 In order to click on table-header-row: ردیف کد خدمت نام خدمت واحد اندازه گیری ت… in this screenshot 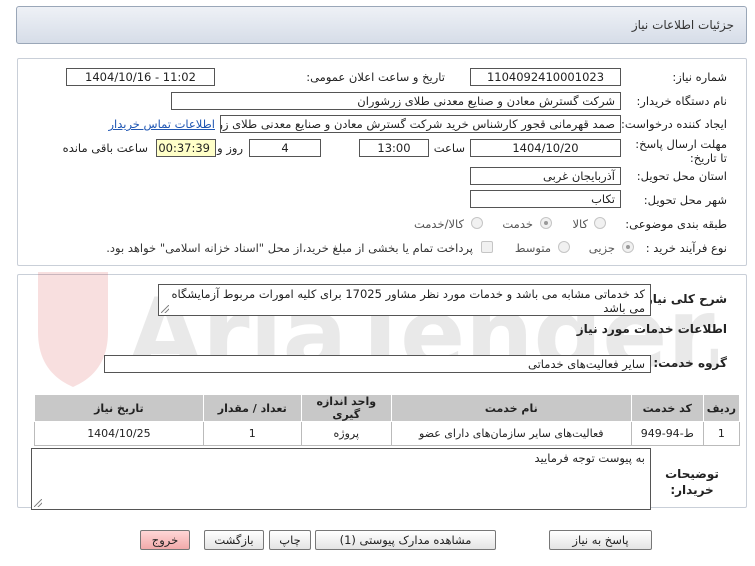, I will do `click(387, 408)`.